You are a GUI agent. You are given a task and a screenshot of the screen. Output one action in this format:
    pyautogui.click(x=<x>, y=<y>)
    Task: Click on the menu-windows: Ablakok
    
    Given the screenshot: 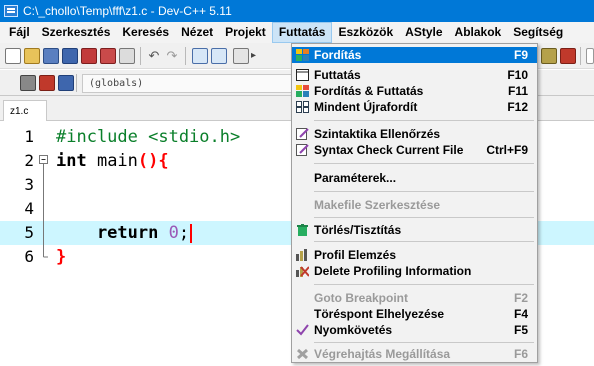 What is the action you would take?
    pyautogui.click(x=478, y=32)
    